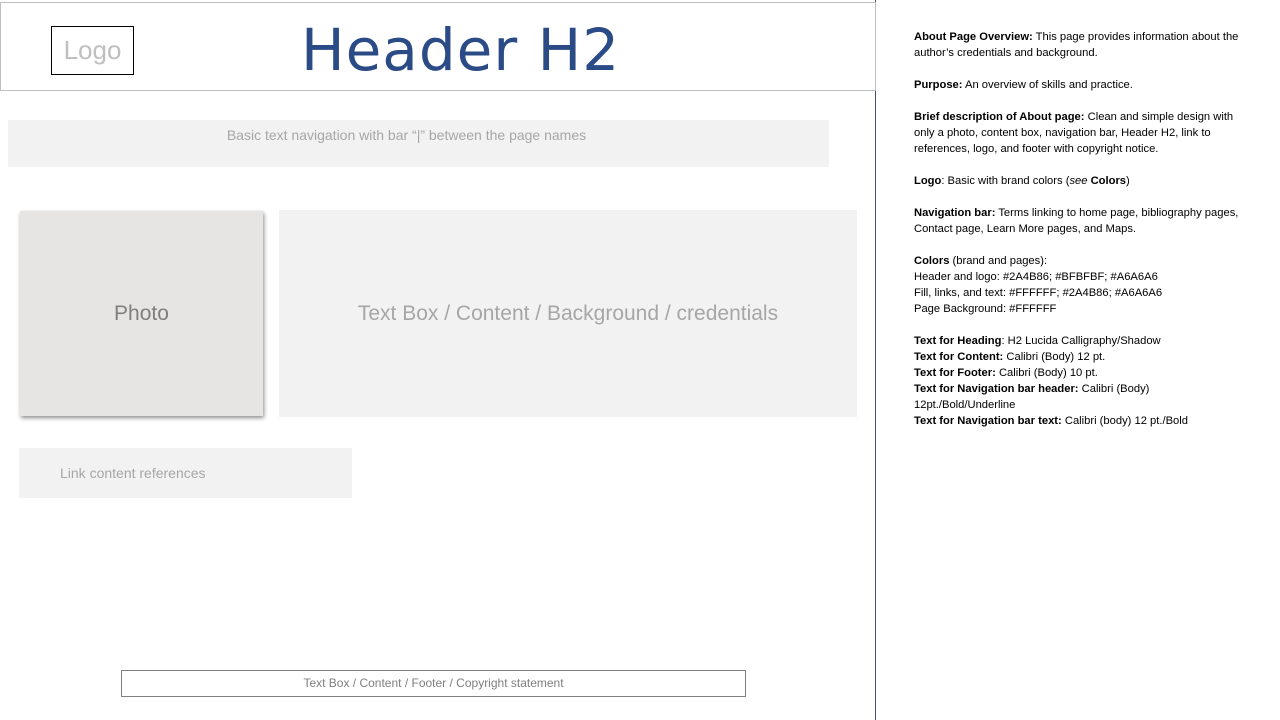 The width and height of the screenshot is (1280, 720). I want to click on note-colors-text: (brand and pages):, so click(998, 261).